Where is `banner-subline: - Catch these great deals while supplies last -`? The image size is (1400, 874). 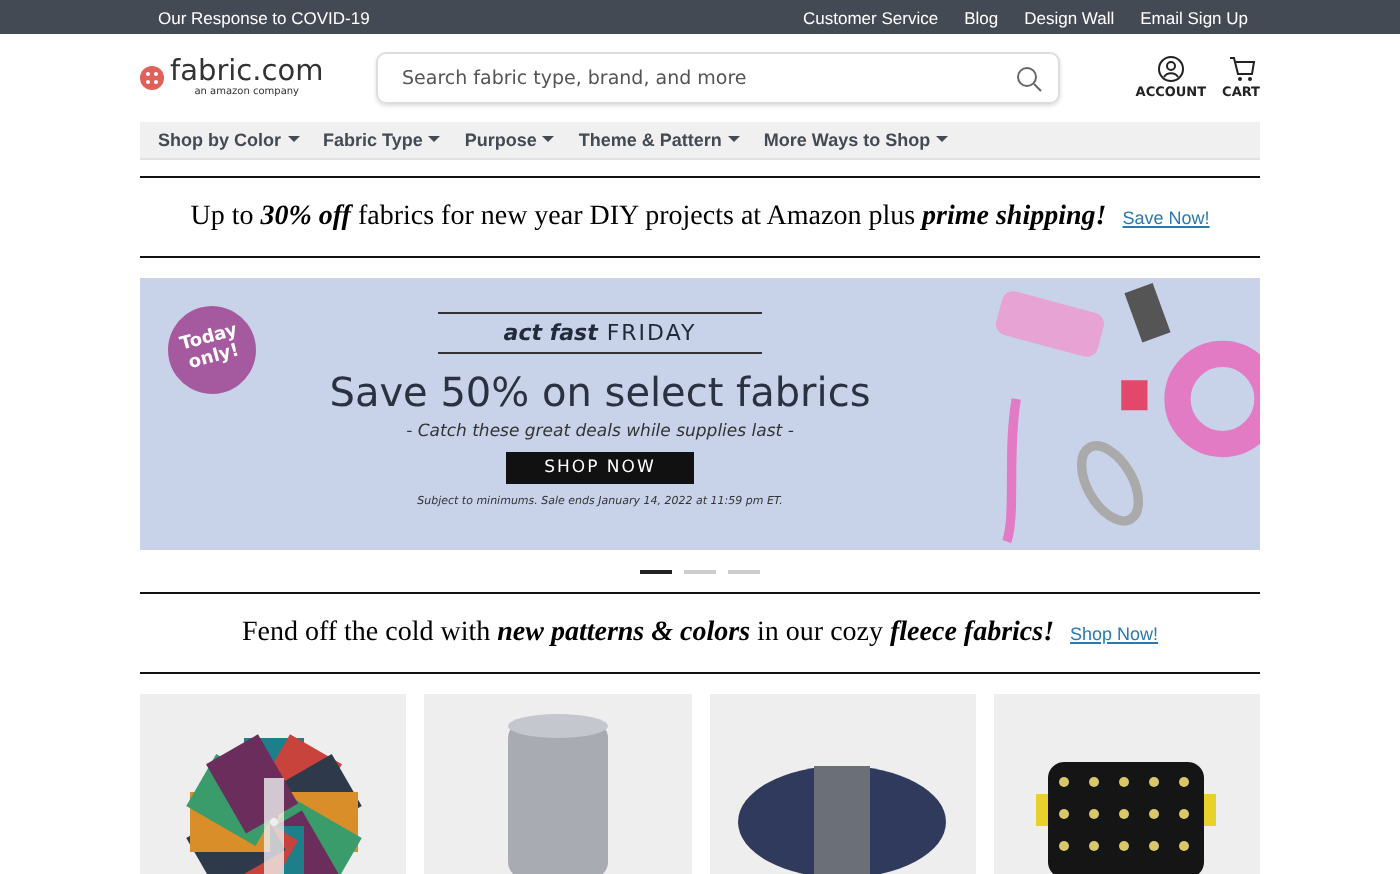
banner-subline: - Catch these great deals while supplies last - is located at coordinates (600, 432).